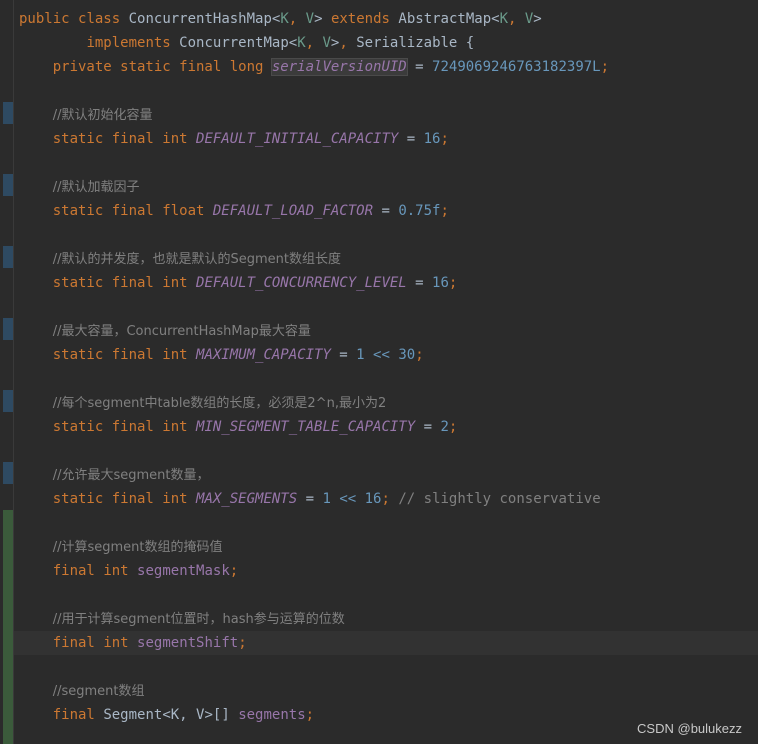 The image size is (758, 744). Describe the element at coordinates (98, 691) in the screenshot. I see `comment: //segment数组` at that location.